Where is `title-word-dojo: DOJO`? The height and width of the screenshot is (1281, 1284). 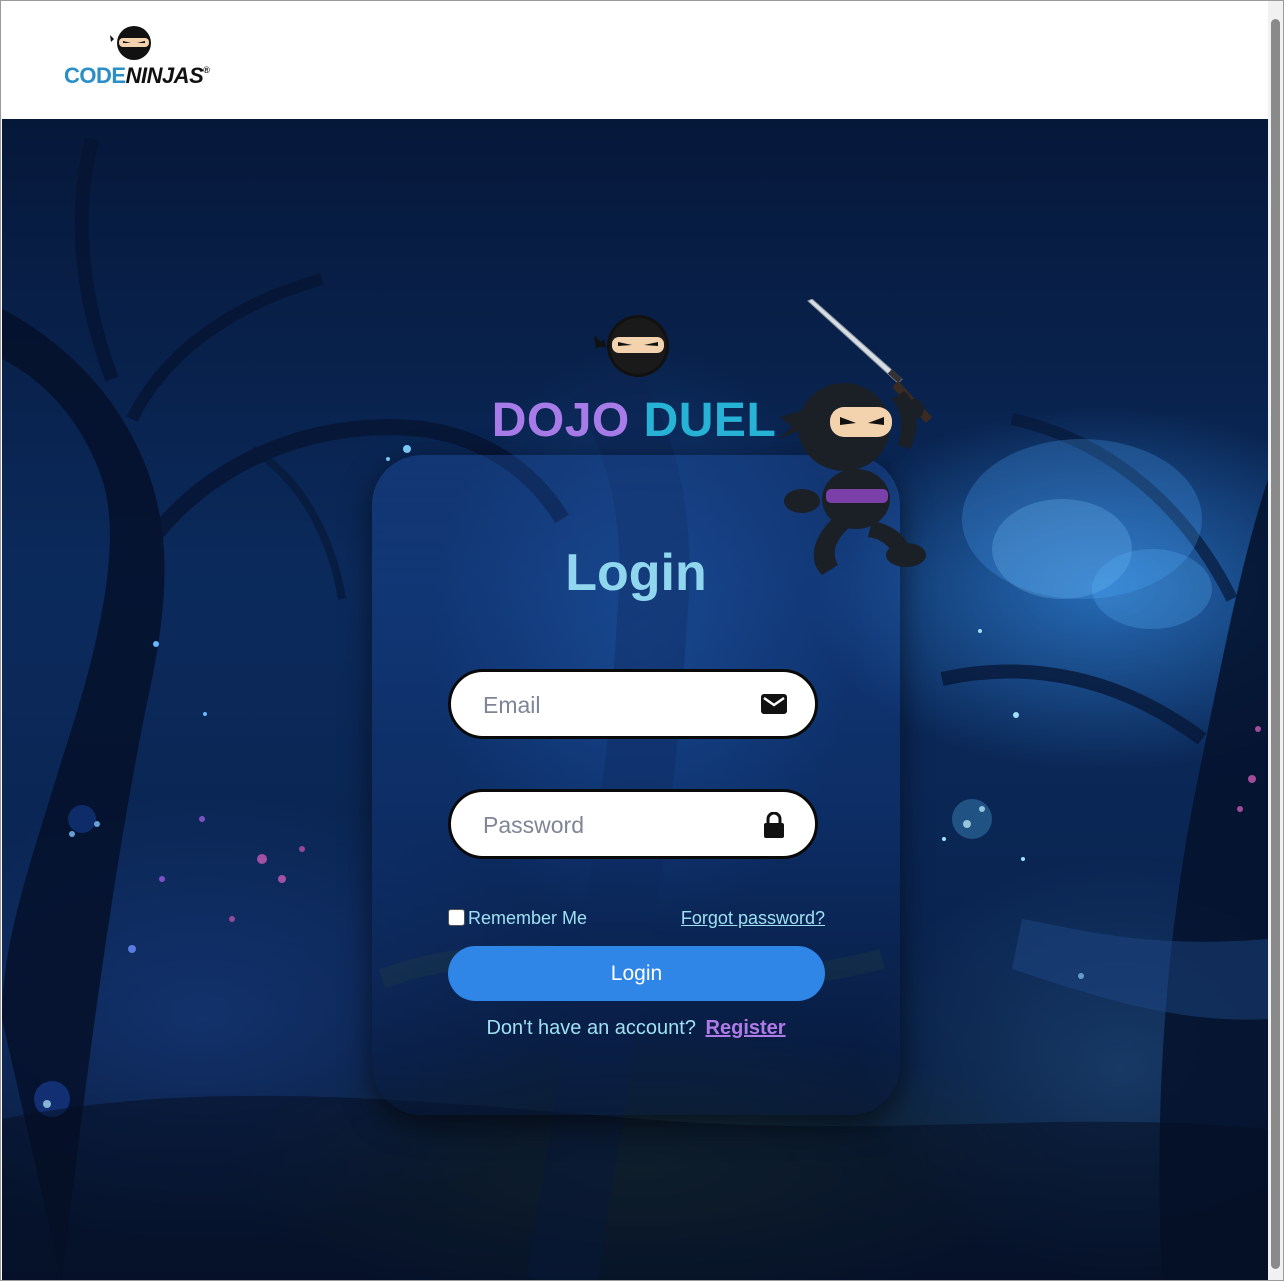
title-word-dojo: DOJO is located at coordinates (560, 420).